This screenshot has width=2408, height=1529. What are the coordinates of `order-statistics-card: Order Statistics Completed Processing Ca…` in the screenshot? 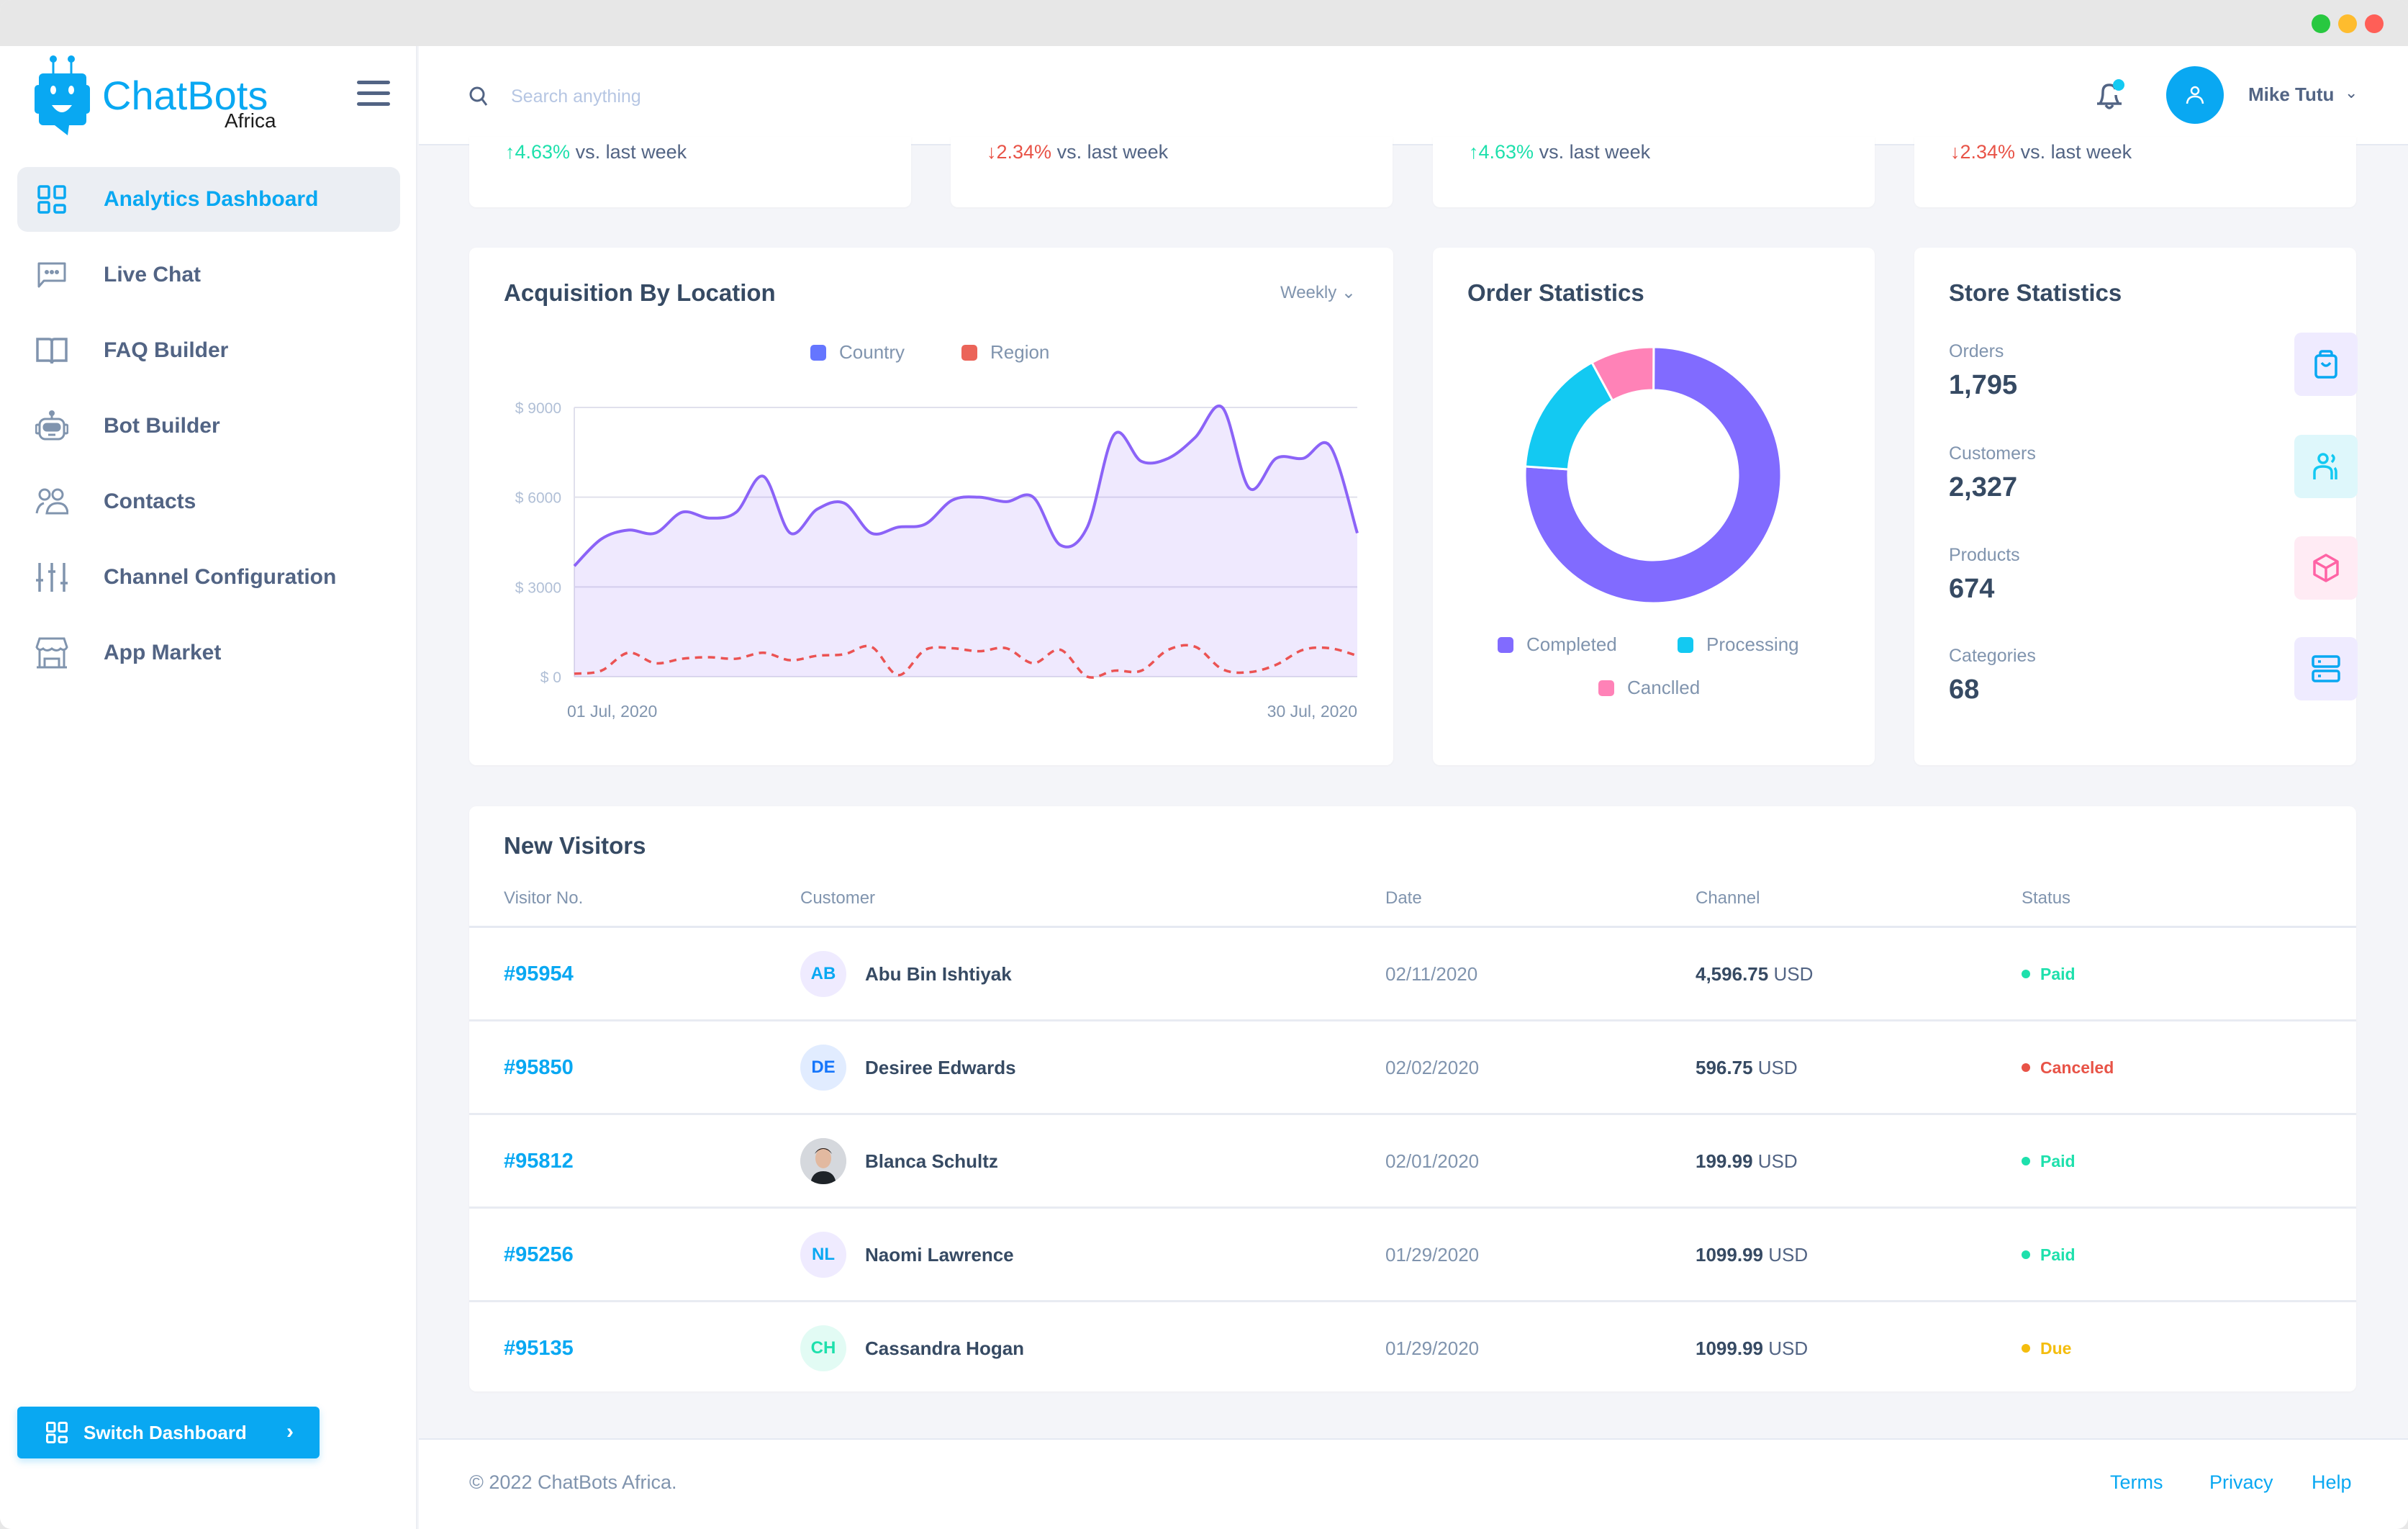 It's located at (1654, 506).